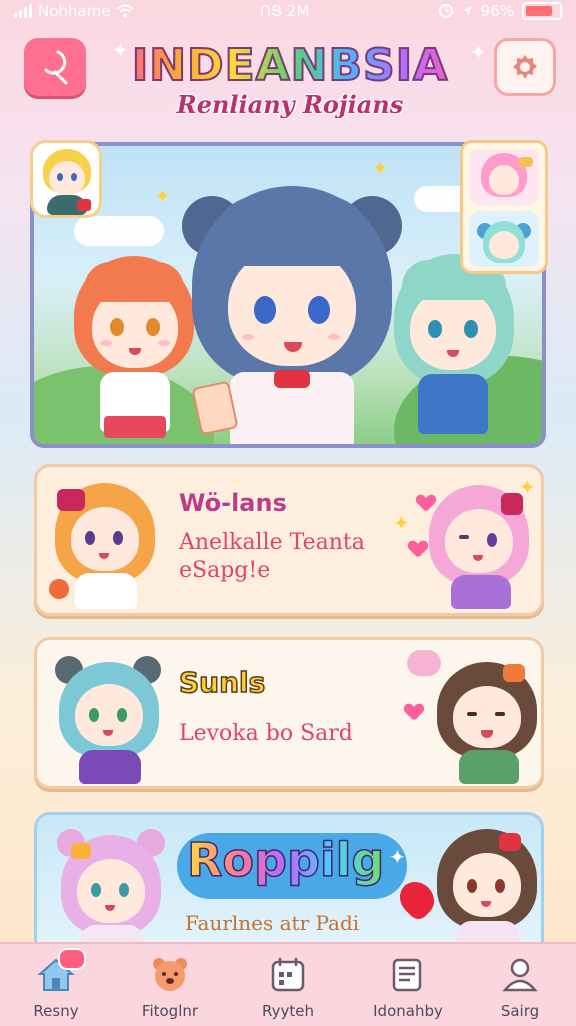 Image resolution: width=576 pixels, height=1026 pixels. Describe the element at coordinates (56, 1011) in the screenshot. I see `nav-label: Resny` at that location.